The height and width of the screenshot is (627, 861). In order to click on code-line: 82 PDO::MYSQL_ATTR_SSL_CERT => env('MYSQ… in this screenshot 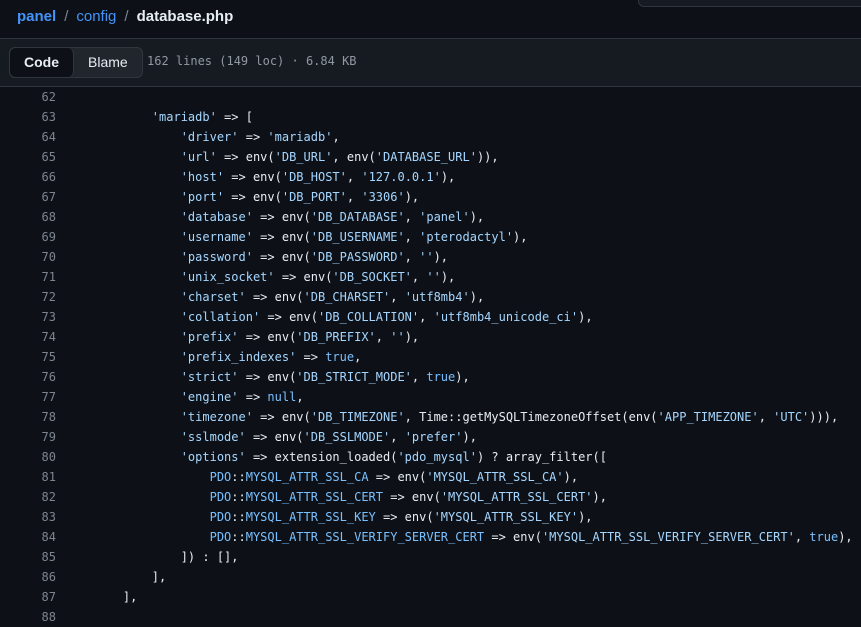, I will do `click(430, 497)`.